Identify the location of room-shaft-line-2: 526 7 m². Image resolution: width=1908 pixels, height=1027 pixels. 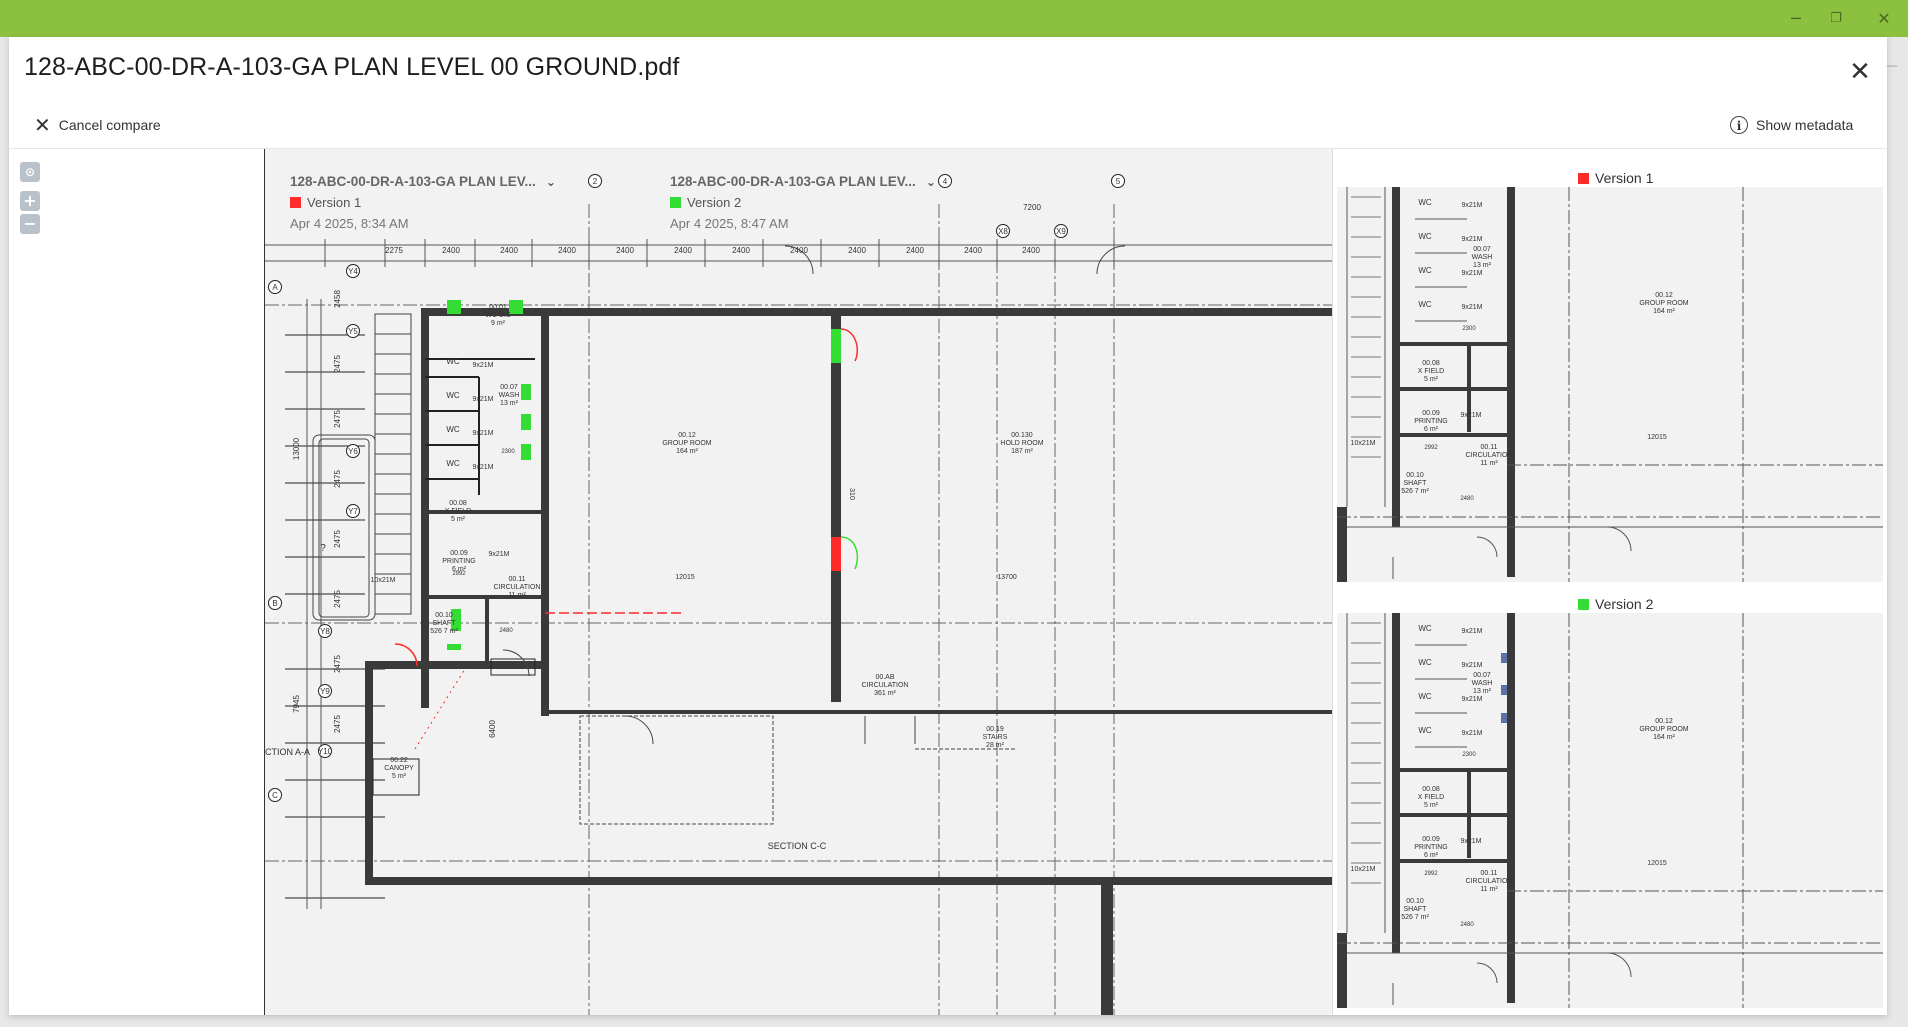
(444, 631).